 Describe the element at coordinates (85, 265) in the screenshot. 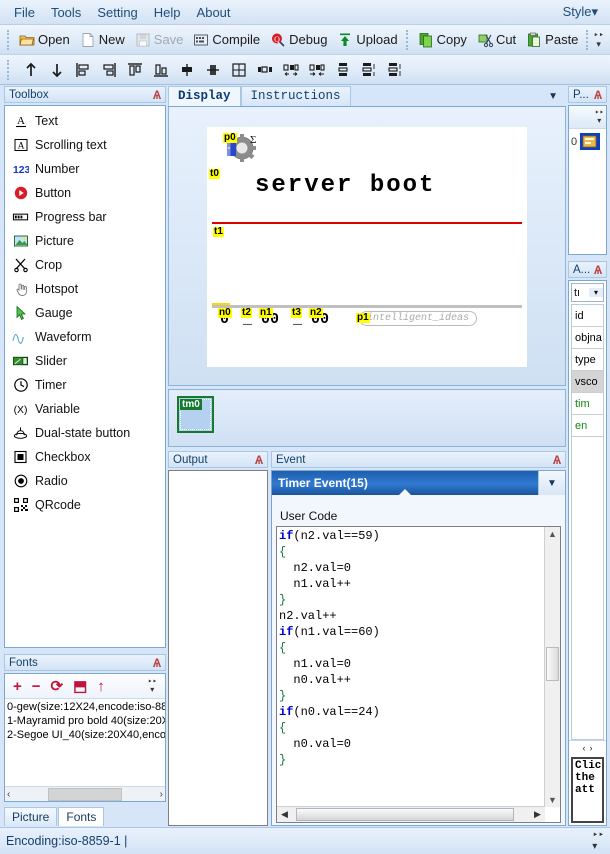

I see `toolbox-item-crop: Crop` at that location.